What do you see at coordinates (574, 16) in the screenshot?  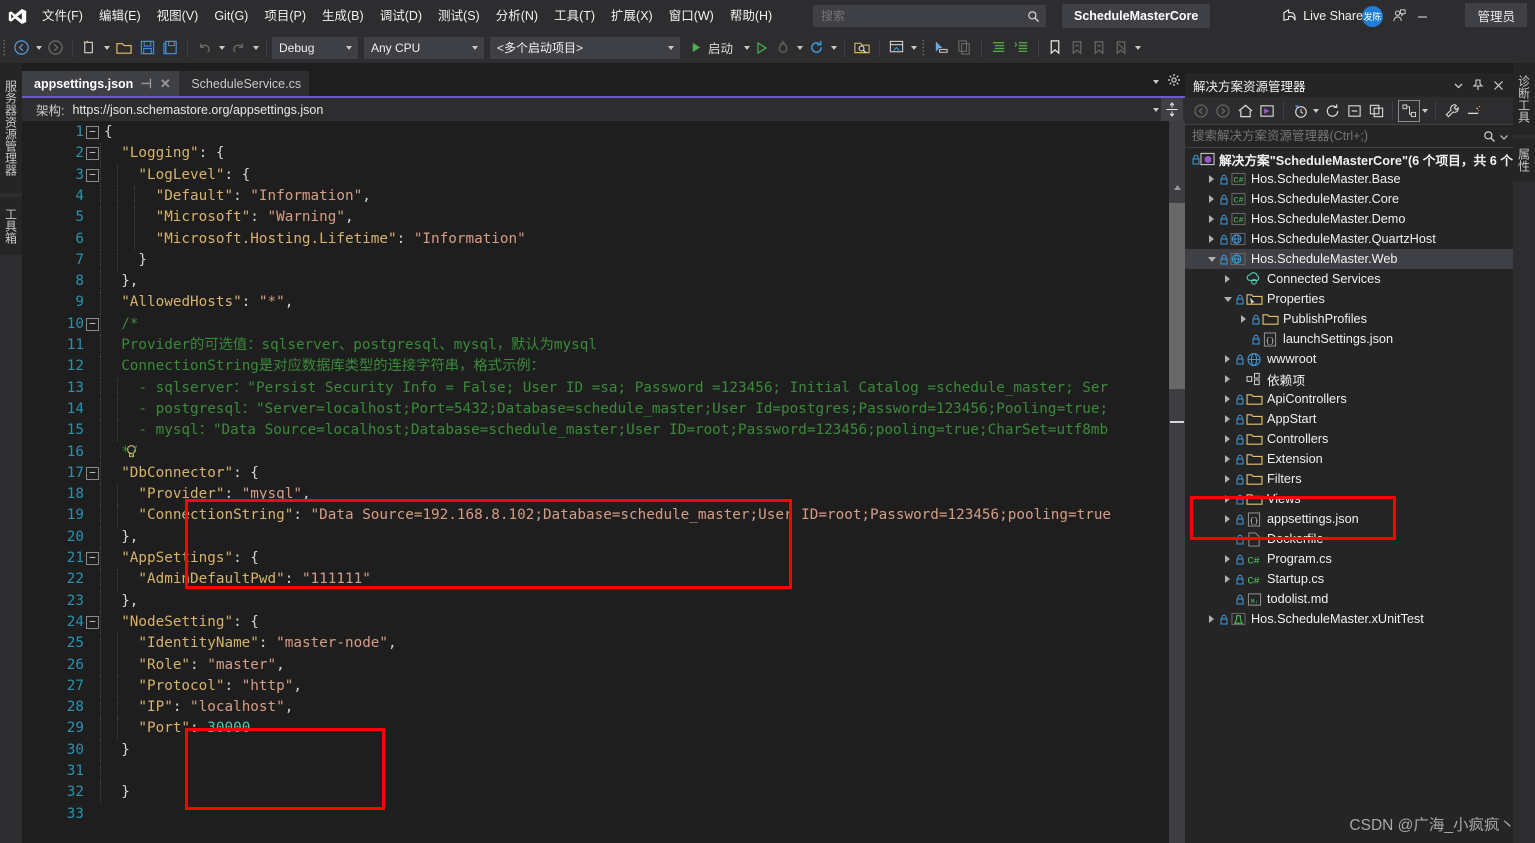 I see `menu-tools: 工具(T)` at bounding box center [574, 16].